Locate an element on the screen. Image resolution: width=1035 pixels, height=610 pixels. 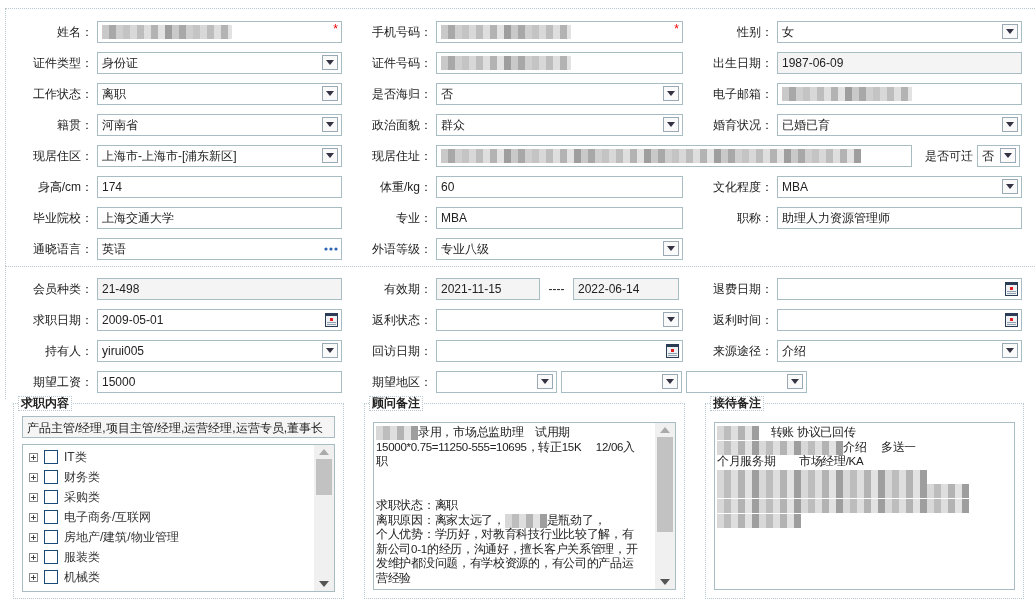
field-label: 会员种类： is located at coordinates (63, 289).